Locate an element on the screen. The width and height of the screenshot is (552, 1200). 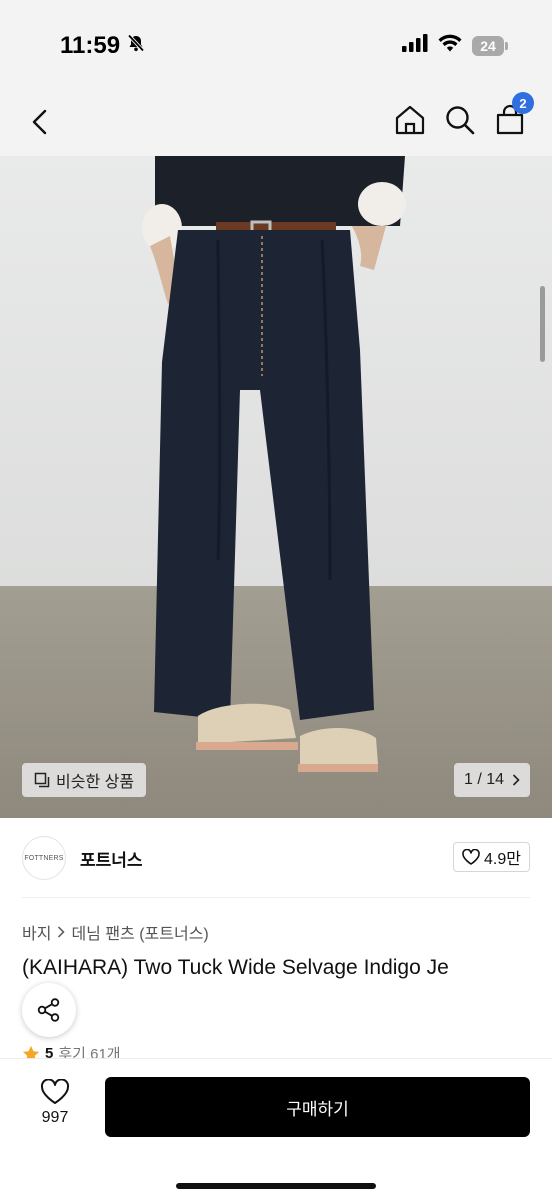
status-bar: 11:59 24 is located at coordinates (276, 45).